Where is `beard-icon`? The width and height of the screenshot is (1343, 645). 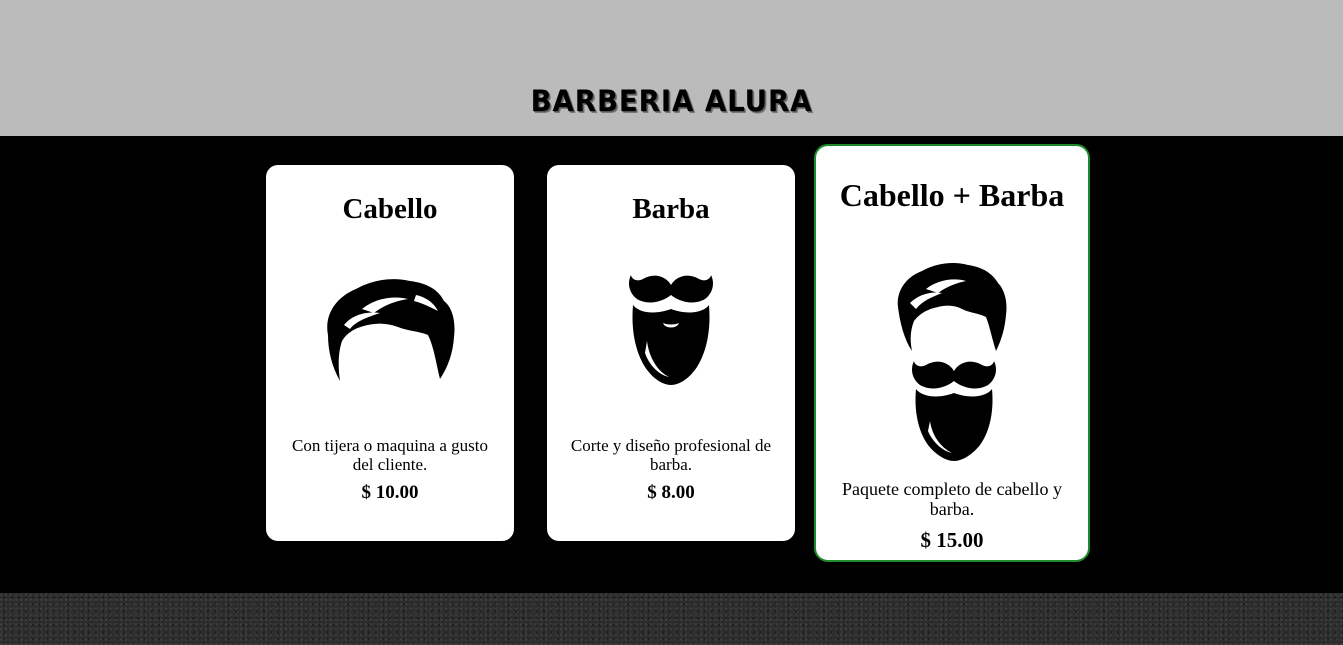 beard-icon is located at coordinates (671, 330).